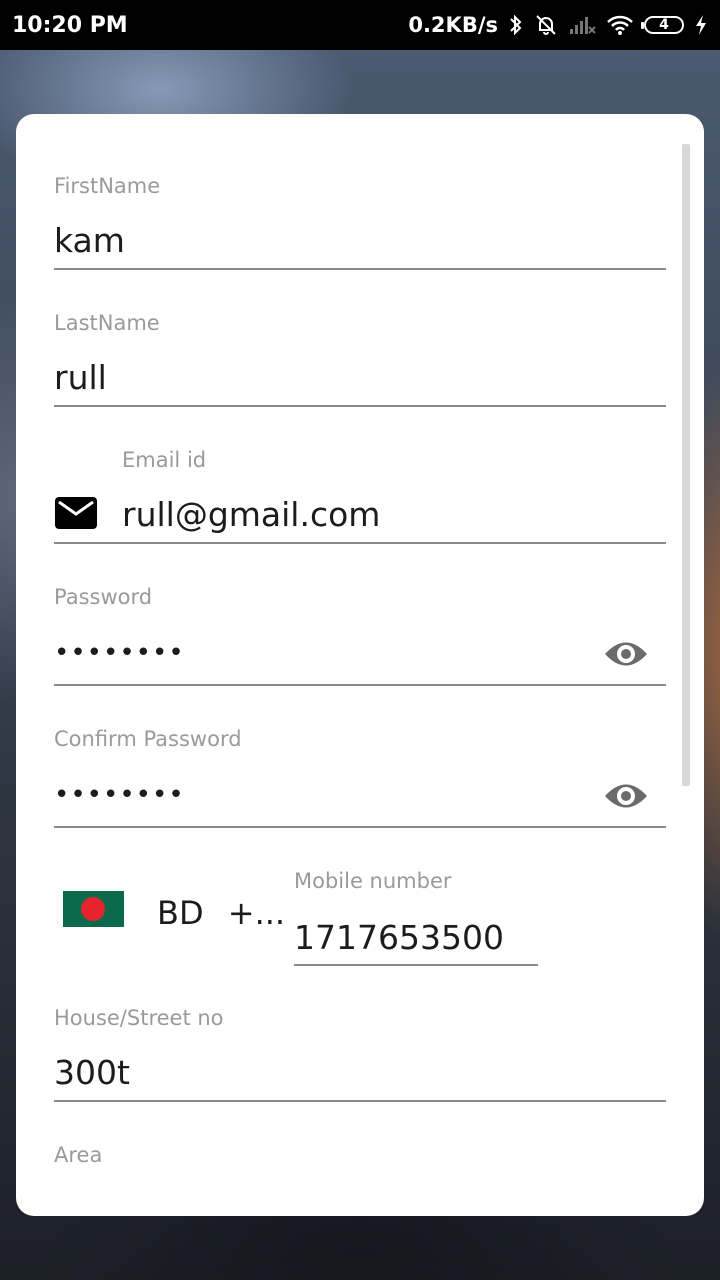 The height and width of the screenshot is (1280, 720). I want to click on password-underline, so click(360, 685).